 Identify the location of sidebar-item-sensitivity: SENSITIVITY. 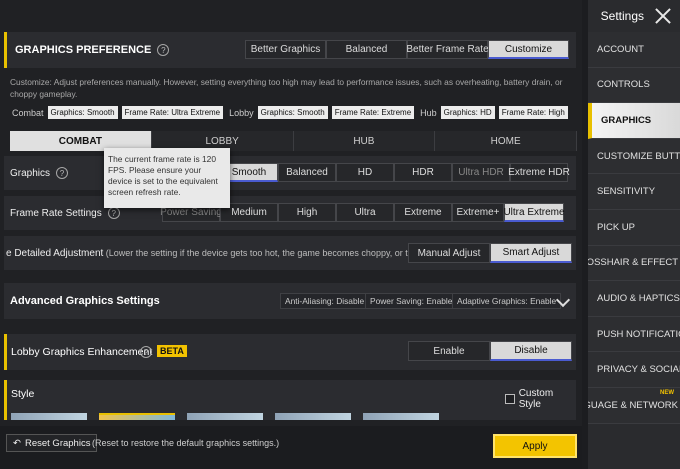
(634, 192).